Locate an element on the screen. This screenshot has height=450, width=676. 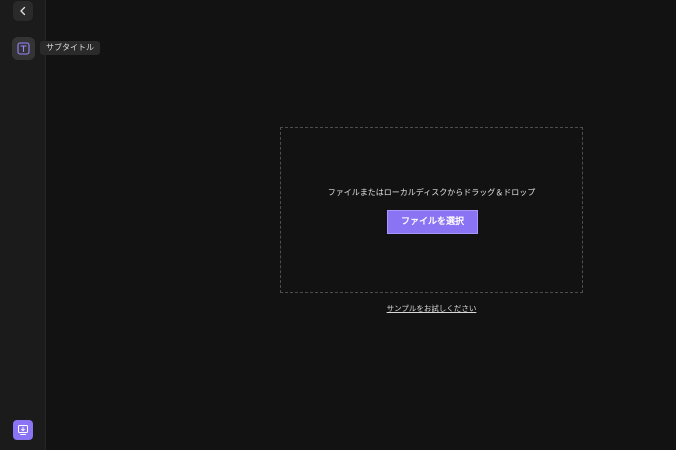
subtitle-tool-button is located at coordinates (23, 48).